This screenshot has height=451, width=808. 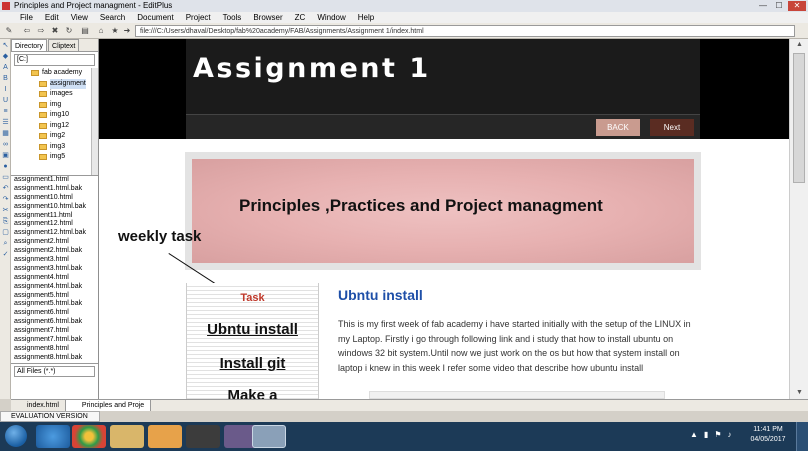 What do you see at coordinates (5, 101) in the screenshot?
I see `underline-icon: U` at bounding box center [5, 101].